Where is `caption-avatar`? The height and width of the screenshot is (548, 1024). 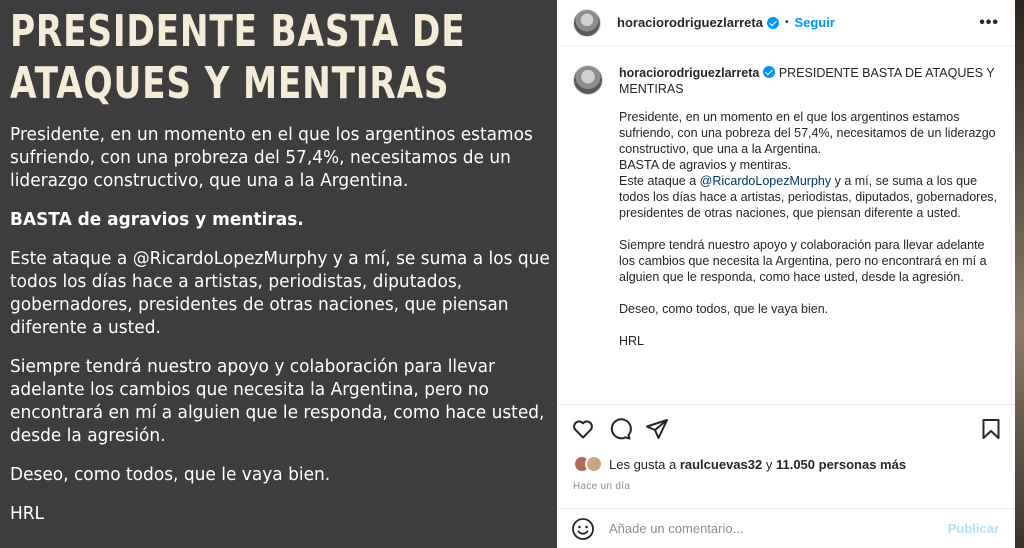 caption-avatar is located at coordinates (588, 80).